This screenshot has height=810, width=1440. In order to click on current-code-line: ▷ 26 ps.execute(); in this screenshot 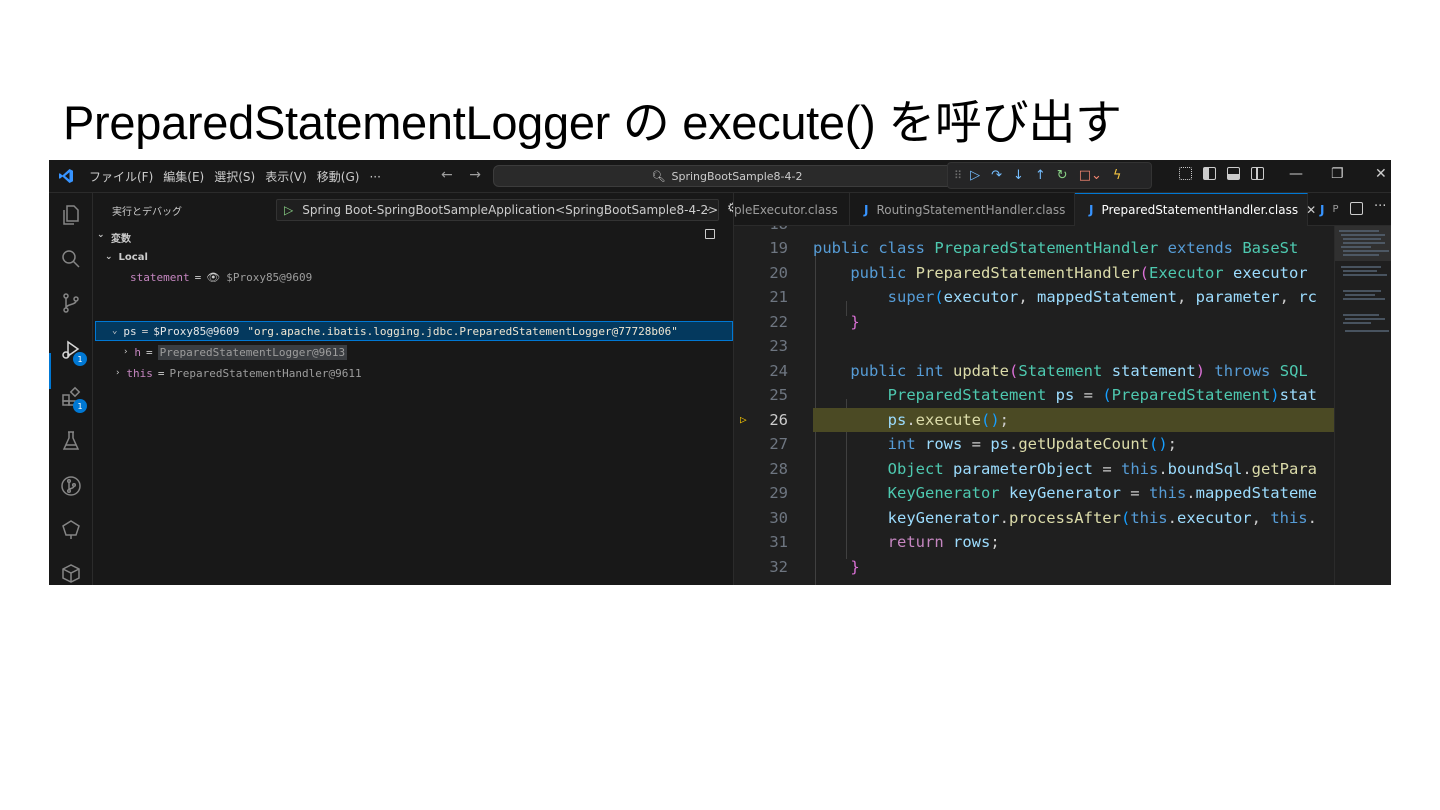, I will do `click(1034, 419)`.